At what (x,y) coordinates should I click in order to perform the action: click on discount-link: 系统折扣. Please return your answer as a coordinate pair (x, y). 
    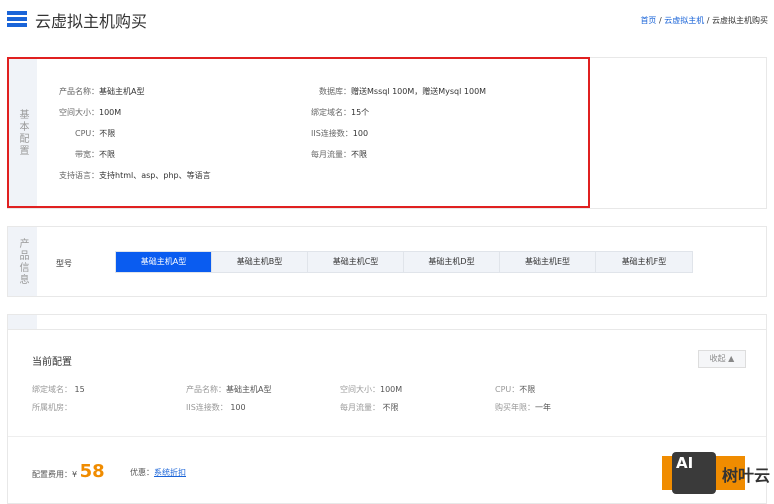
    Looking at the image, I should click on (170, 472).